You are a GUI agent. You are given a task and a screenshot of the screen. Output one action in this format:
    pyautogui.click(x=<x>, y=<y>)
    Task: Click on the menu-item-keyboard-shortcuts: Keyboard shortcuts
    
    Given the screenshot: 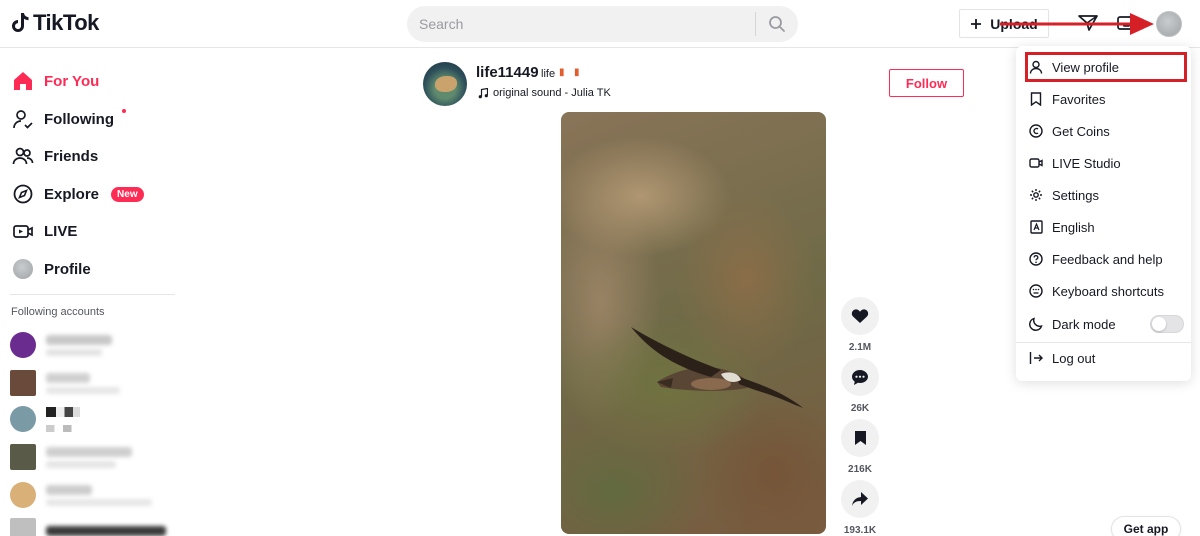 What is the action you would take?
    pyautogui.click(x=1103, y=291)
    